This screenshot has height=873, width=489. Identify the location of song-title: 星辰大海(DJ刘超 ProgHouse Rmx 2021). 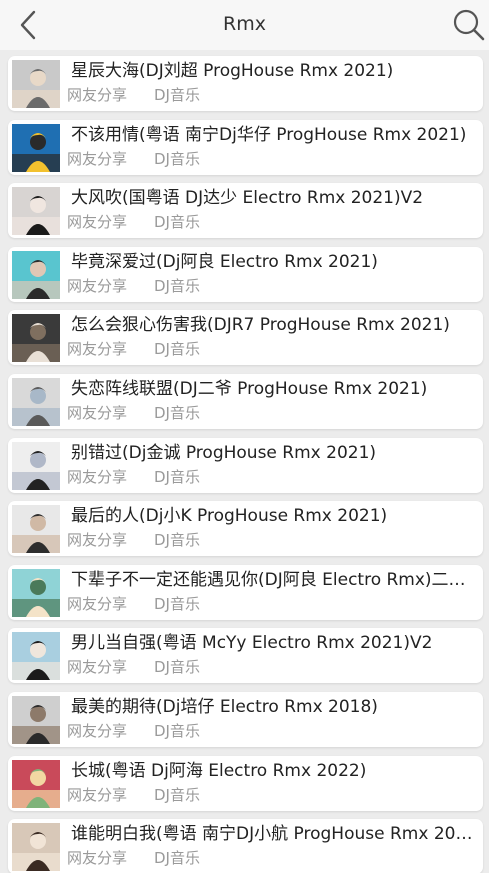
(232, 71).